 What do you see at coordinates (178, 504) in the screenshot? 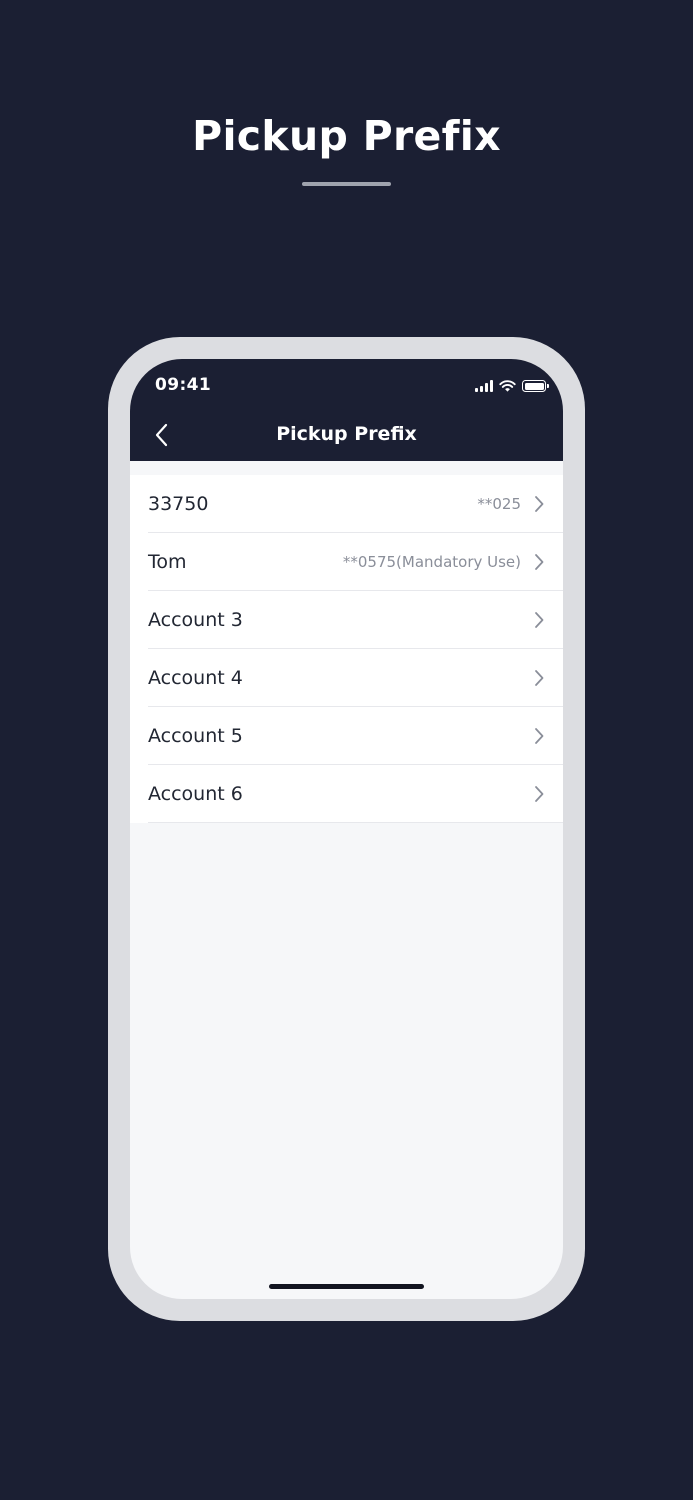
I see `account-label: 33750` at bounding box center [178, 504].